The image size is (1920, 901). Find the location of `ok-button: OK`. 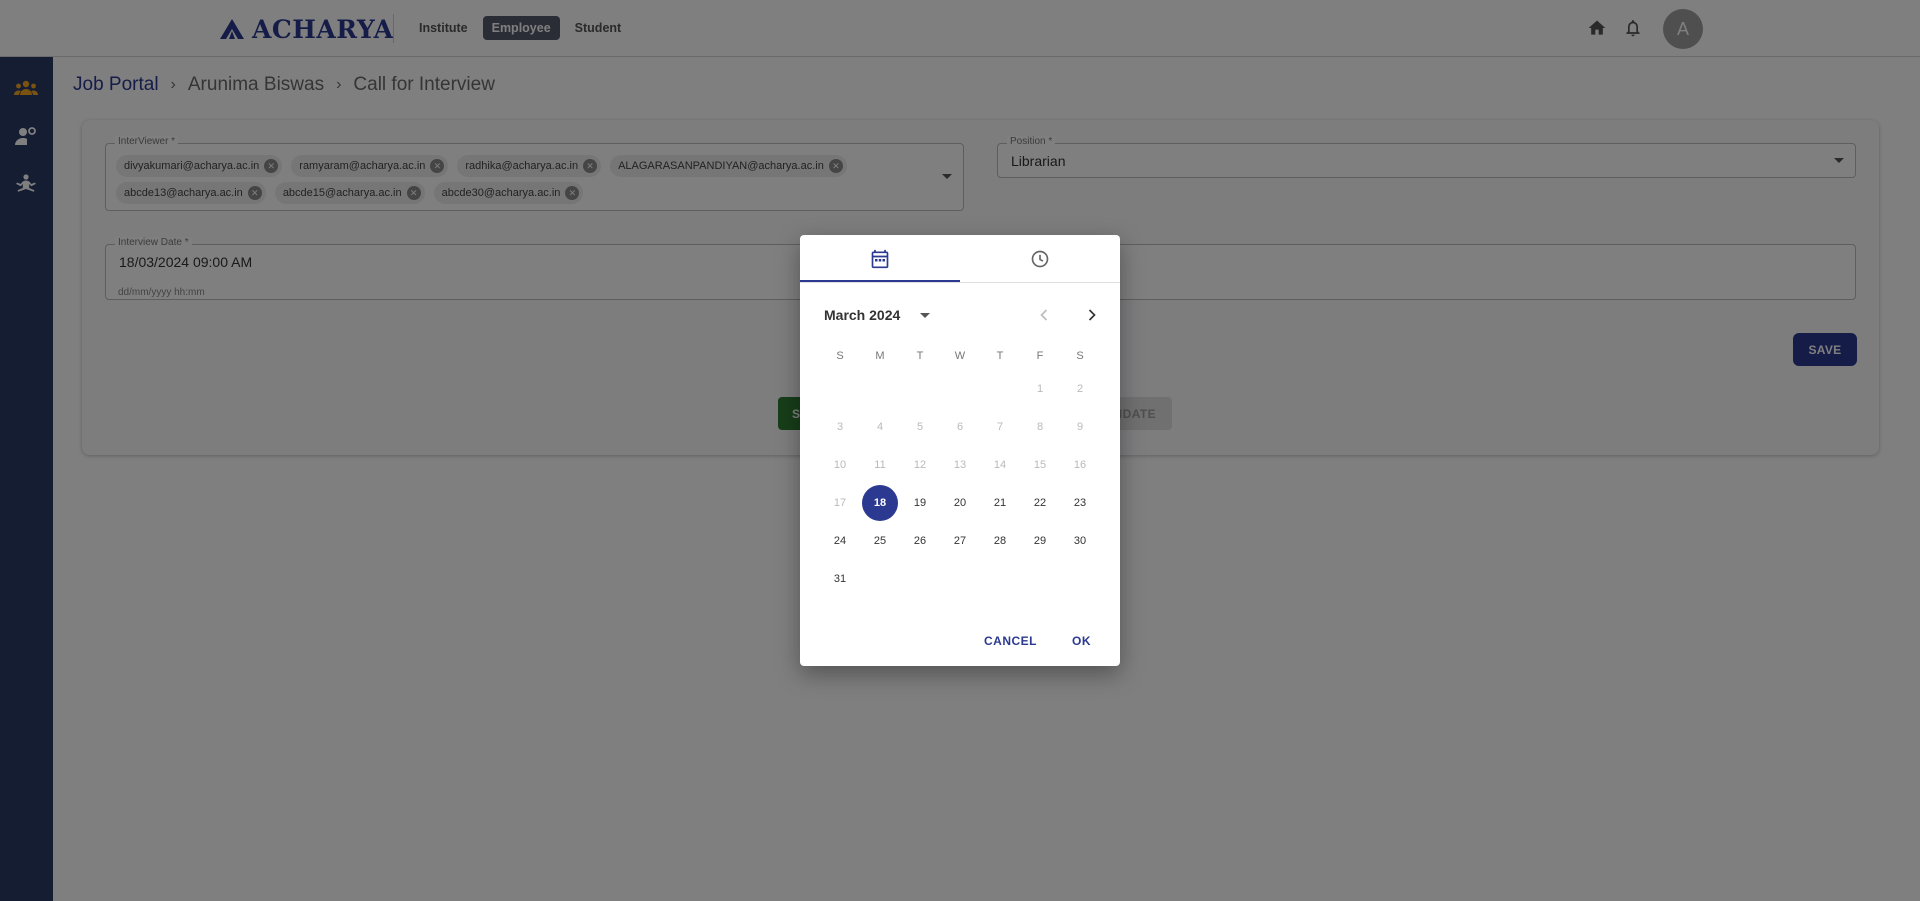

ok-button: OK is located at coordinates (1081, 641).